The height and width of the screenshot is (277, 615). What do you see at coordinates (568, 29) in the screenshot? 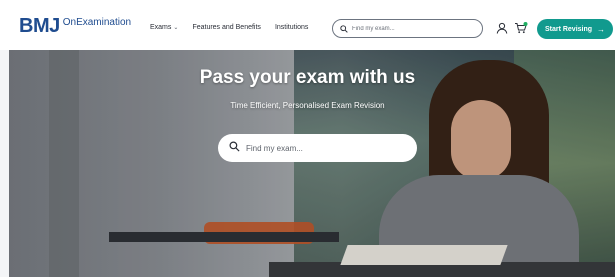
I see `start-revising-label: Start Revising` at bounding box center [568, 29].